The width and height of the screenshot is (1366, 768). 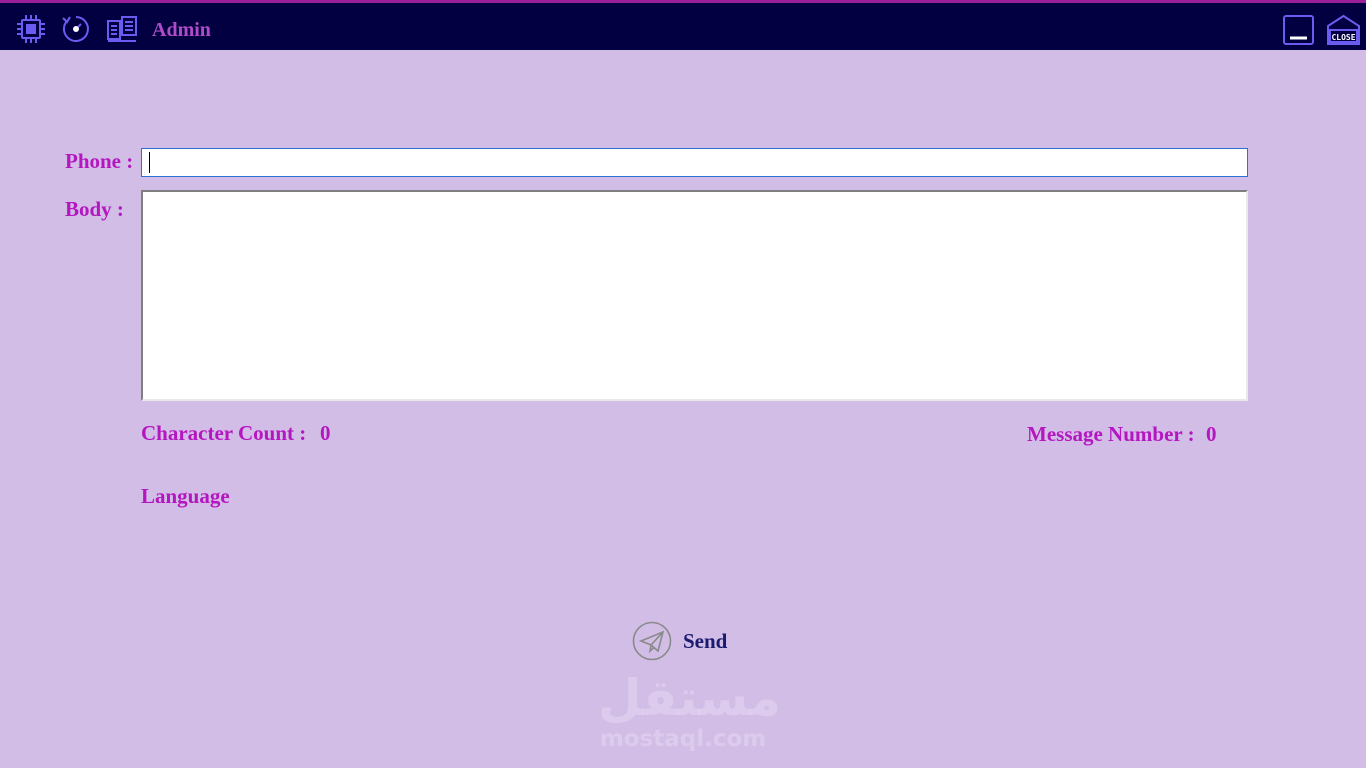 What do you see at coordinates (181, 30) in the screenshot?
I see `window-title: Admin` at bounding box center [181, 30].